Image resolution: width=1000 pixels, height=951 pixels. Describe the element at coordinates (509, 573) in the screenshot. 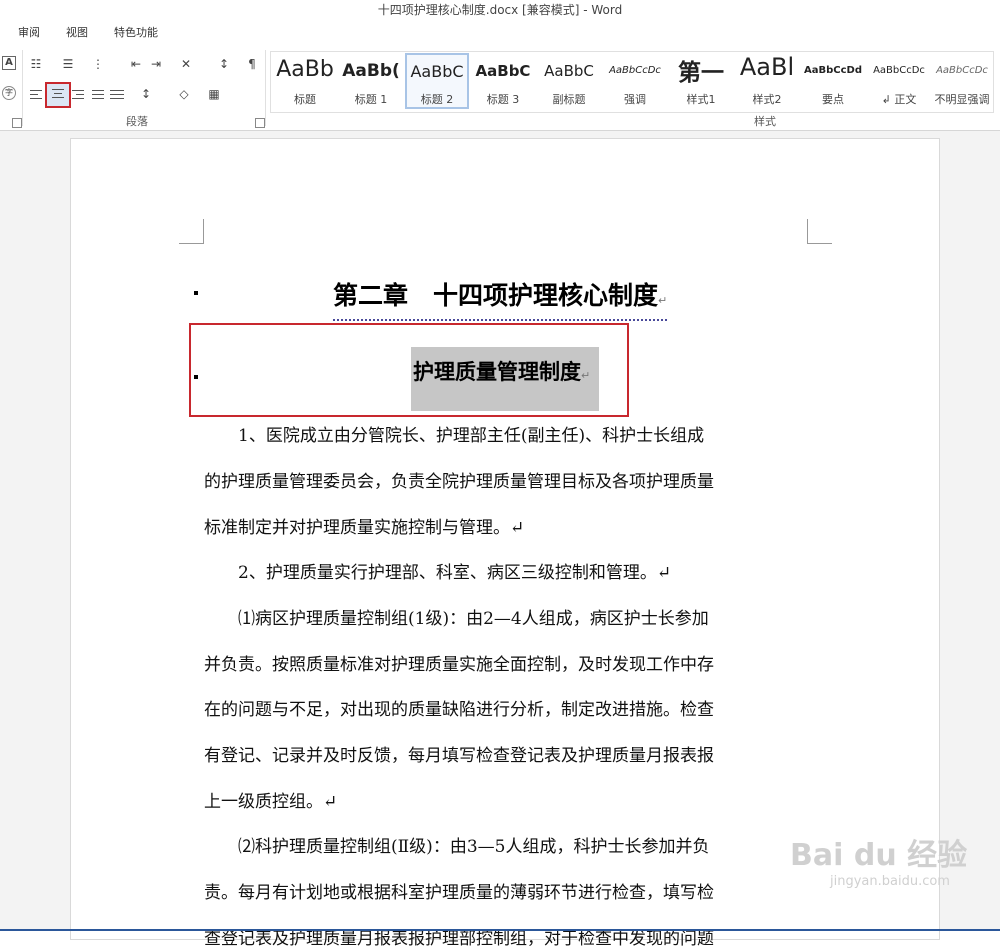

I see `body-line: 2、护理质量实行护理部、科室、病区三级控制和管理。↵` at that location.